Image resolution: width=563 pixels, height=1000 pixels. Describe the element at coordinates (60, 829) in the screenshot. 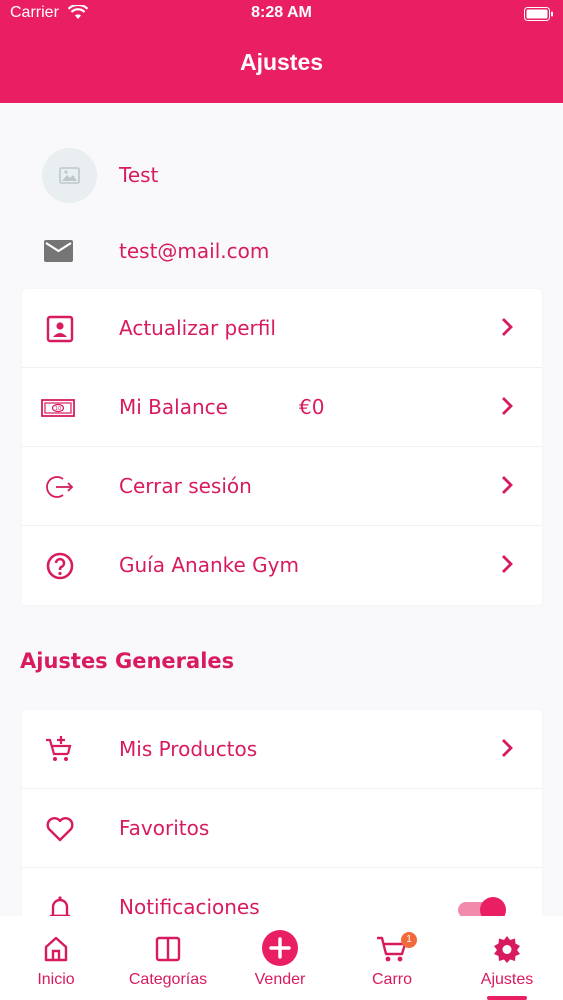

I see `heart-icon` at that location.